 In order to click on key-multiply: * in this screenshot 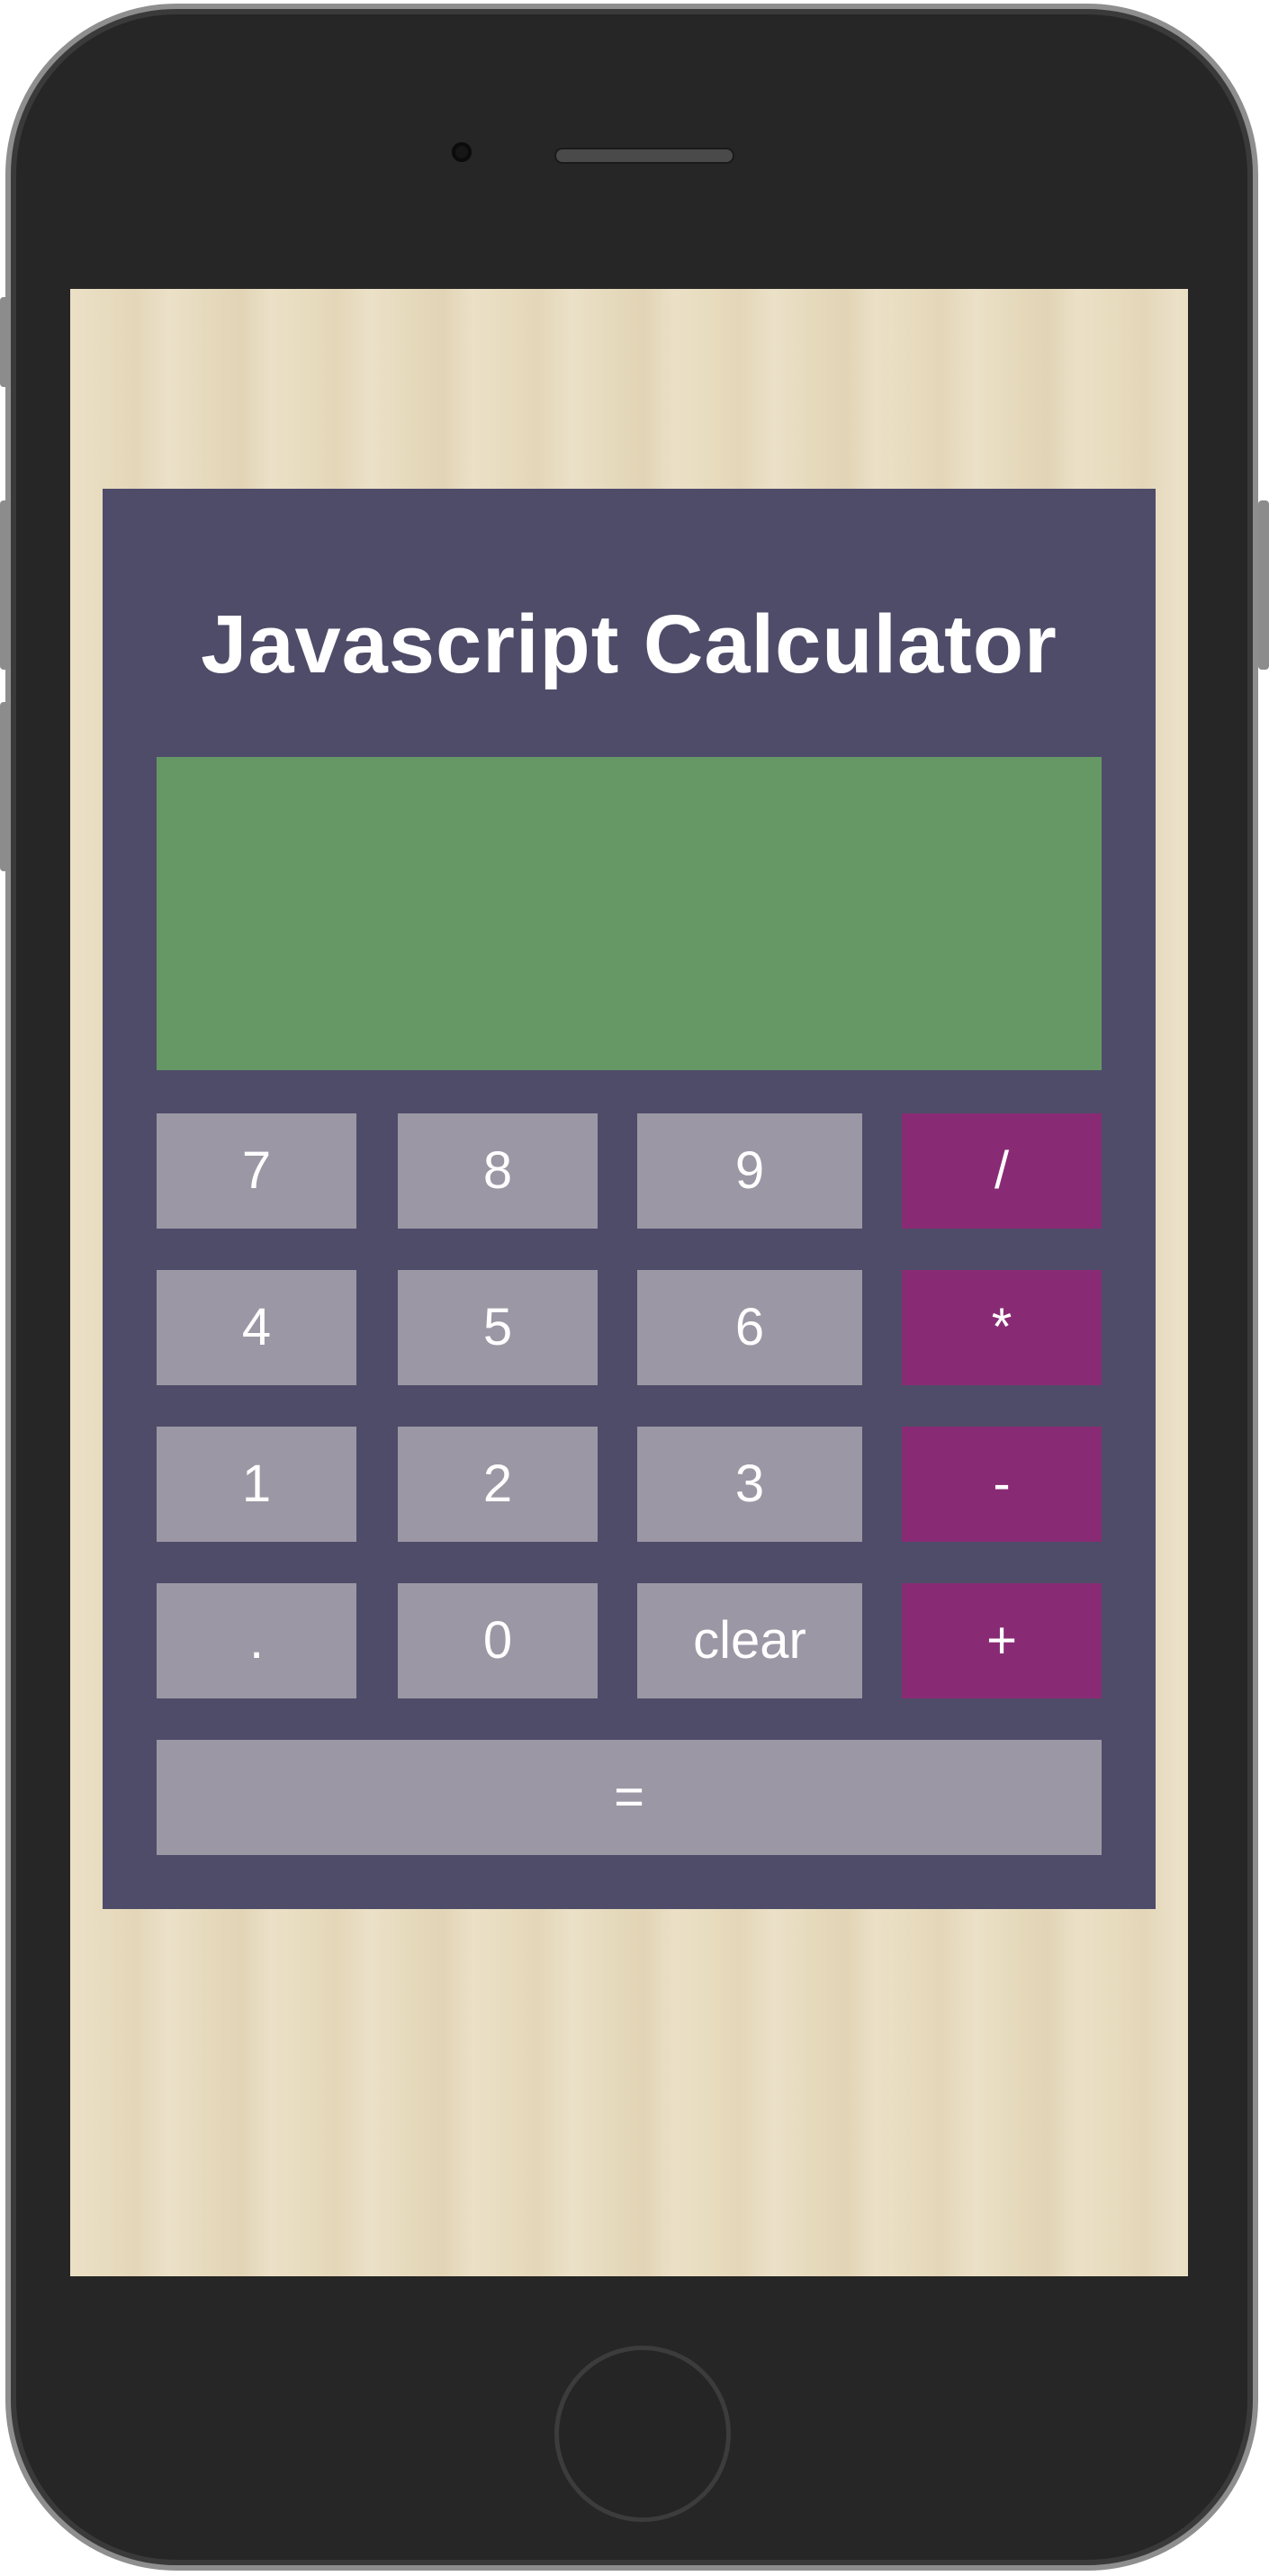, I will do `click(1002, 1327)`.